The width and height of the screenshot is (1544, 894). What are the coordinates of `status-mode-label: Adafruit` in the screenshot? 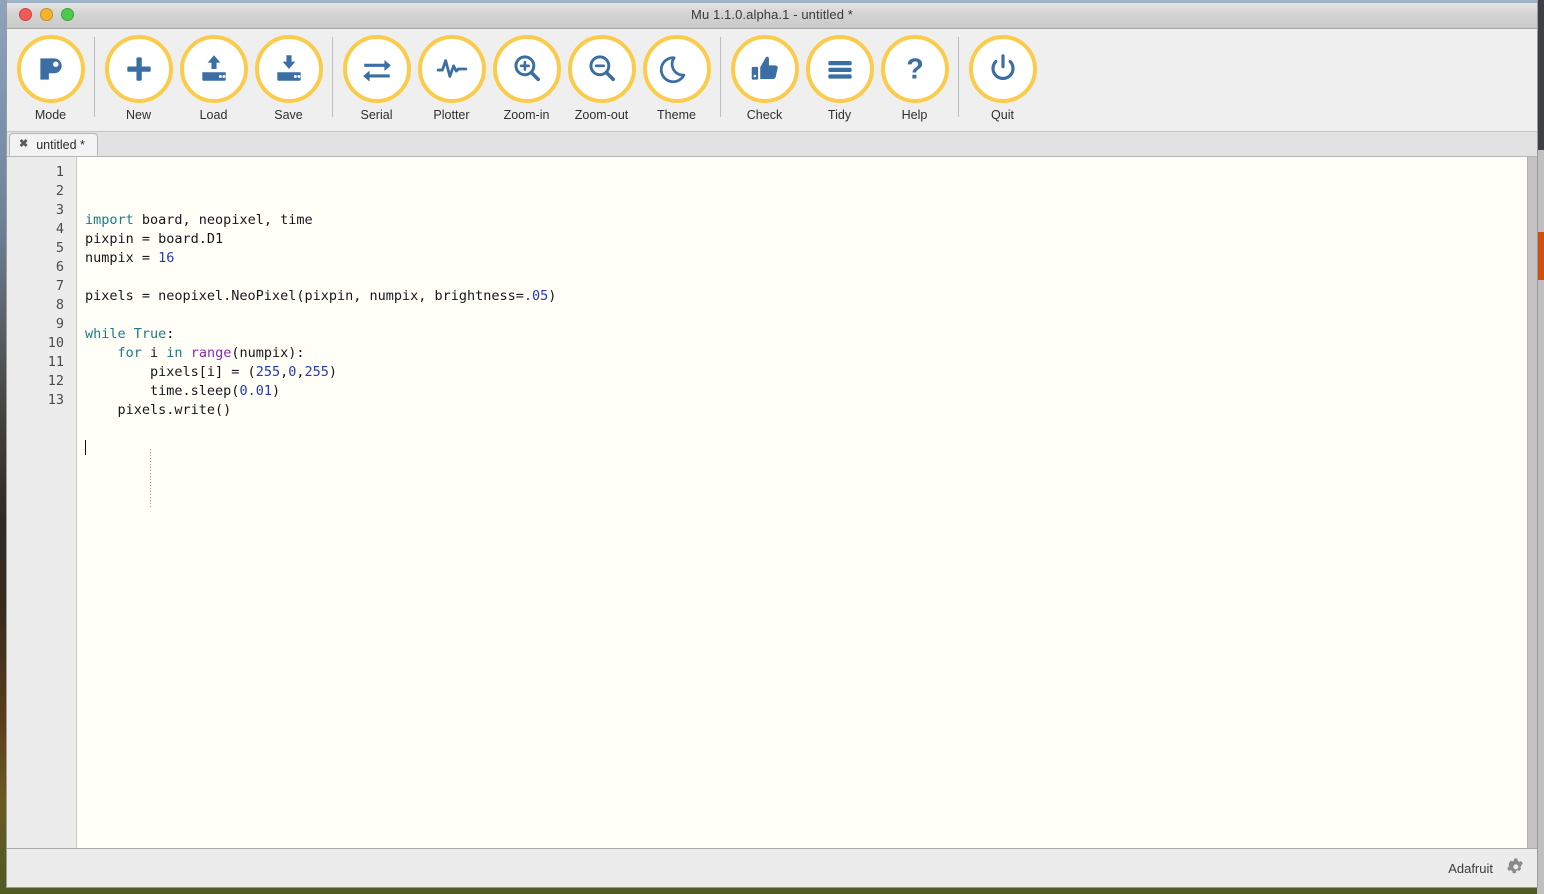 It's located at (1470, 868).